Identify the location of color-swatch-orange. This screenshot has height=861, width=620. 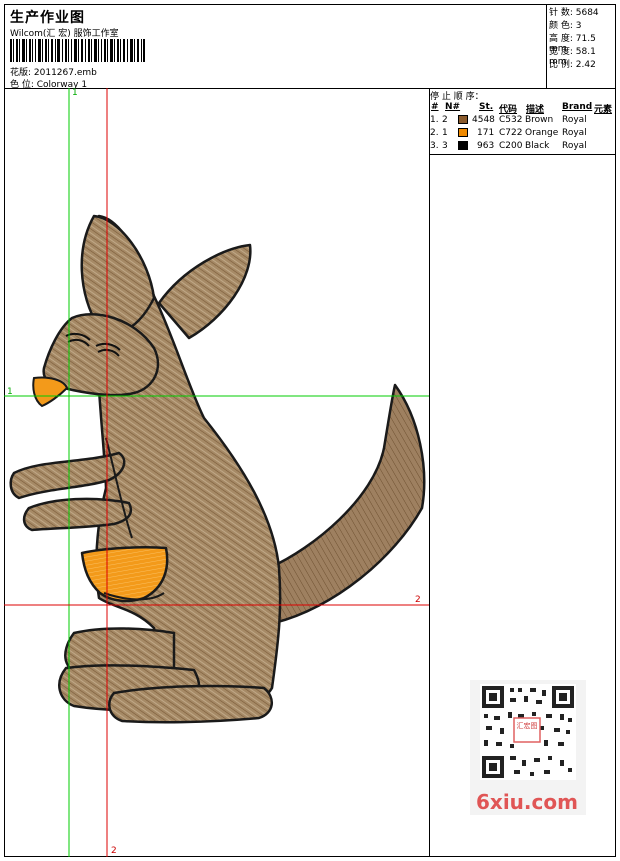
(463, 132).